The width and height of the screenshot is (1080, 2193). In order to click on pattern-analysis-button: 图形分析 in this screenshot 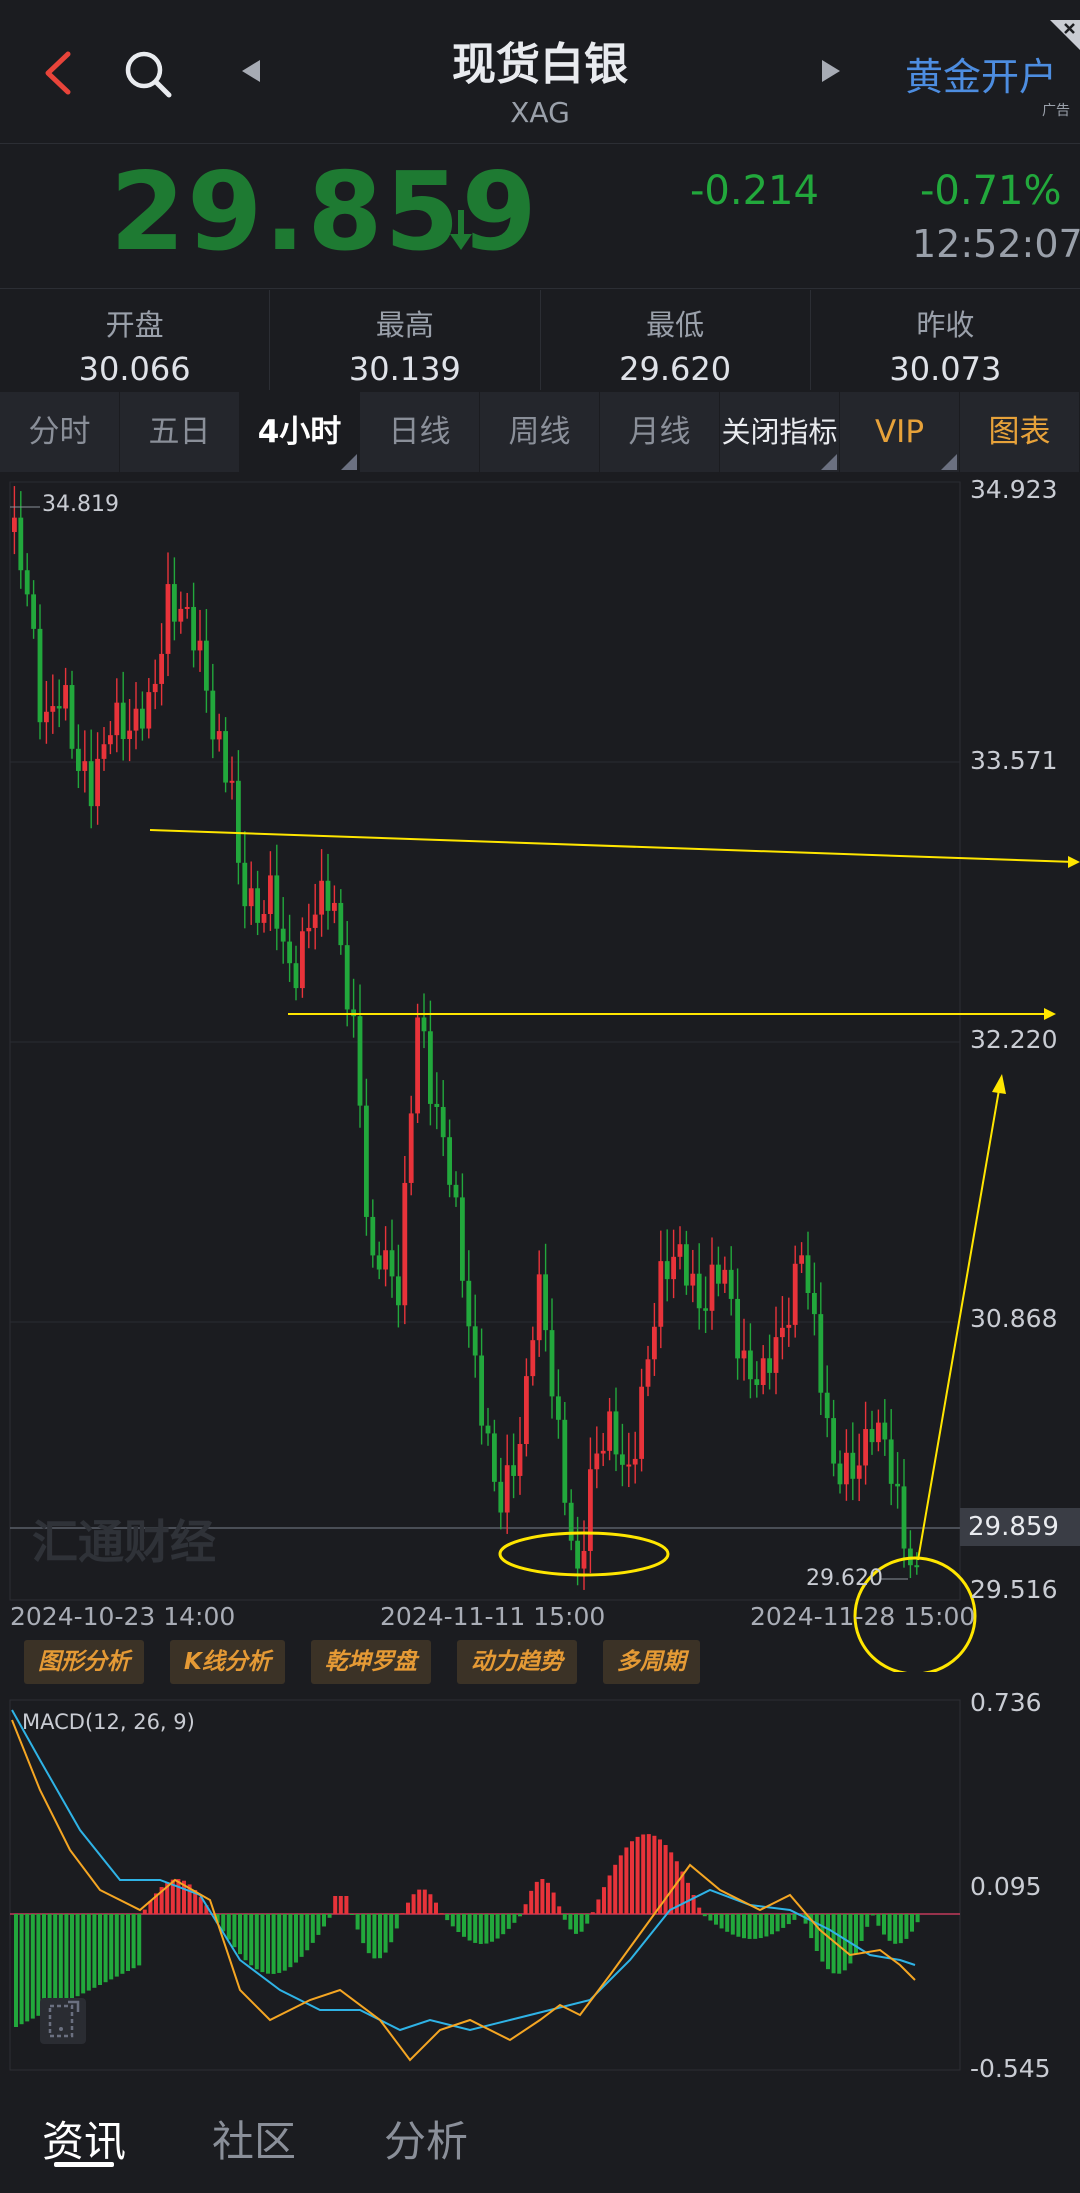, I will do `click(84, 1662)`.